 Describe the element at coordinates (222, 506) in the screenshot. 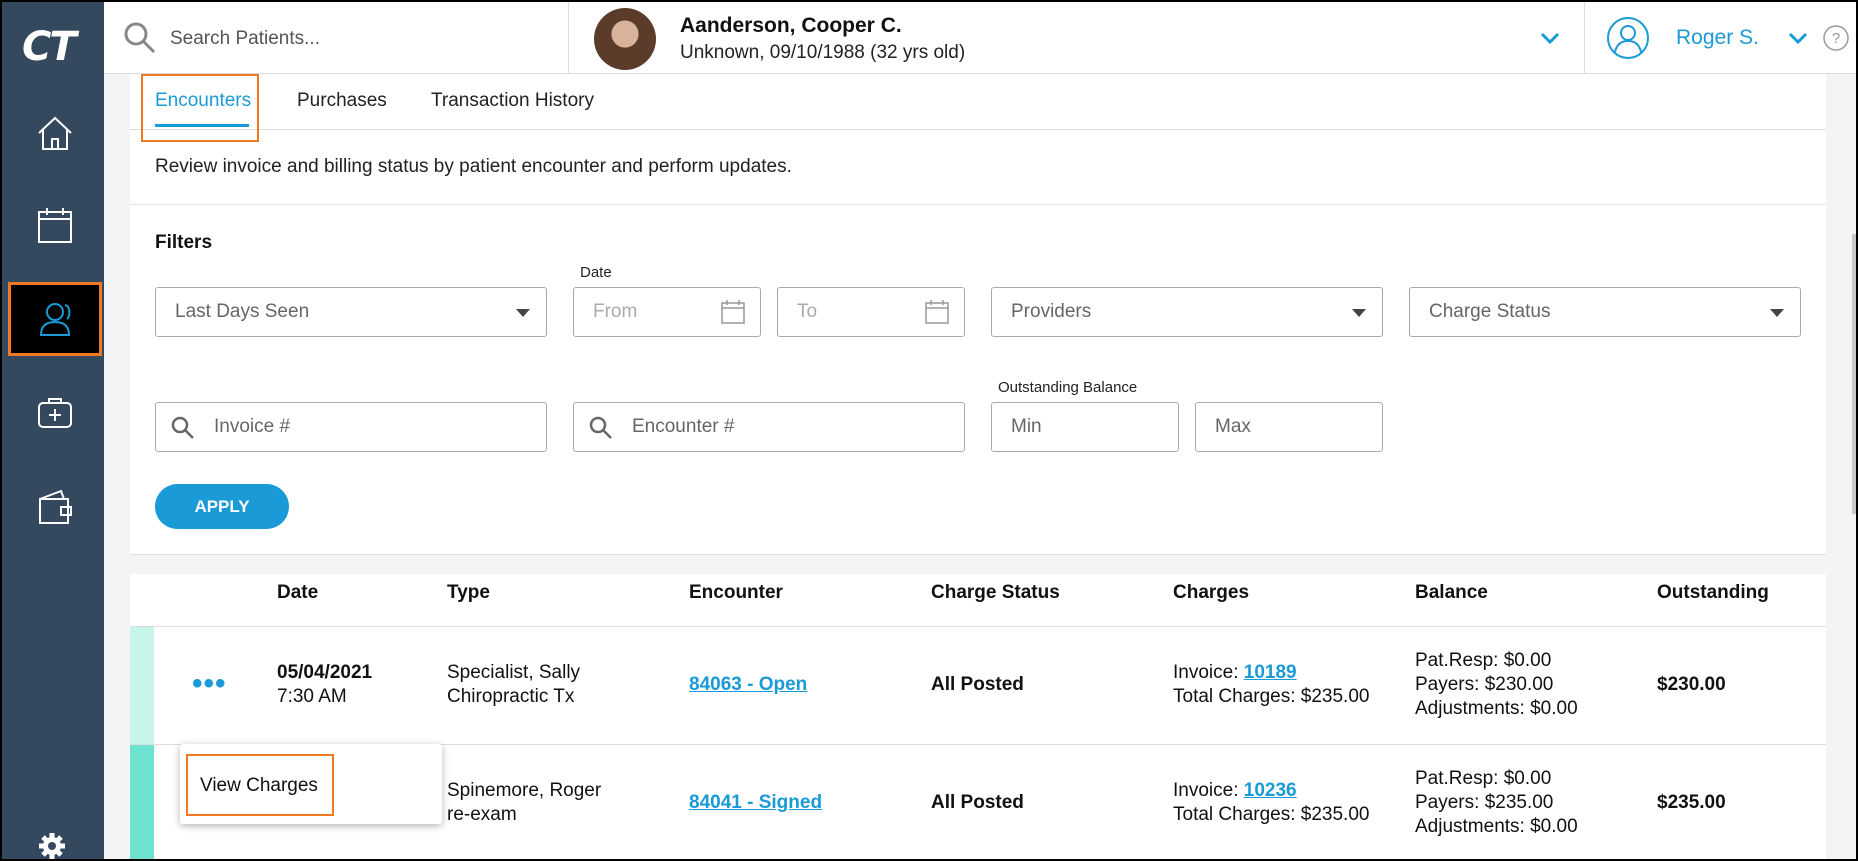

I see `apply-button: APPLY` at that location.